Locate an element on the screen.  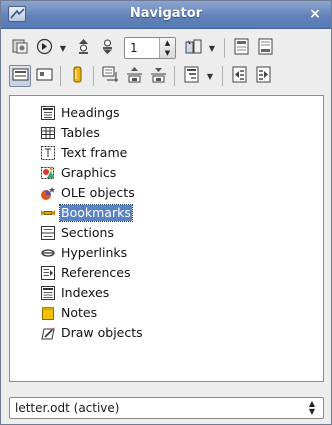
tree-item-label: Bookmarks is located at coordinates (96, 213).